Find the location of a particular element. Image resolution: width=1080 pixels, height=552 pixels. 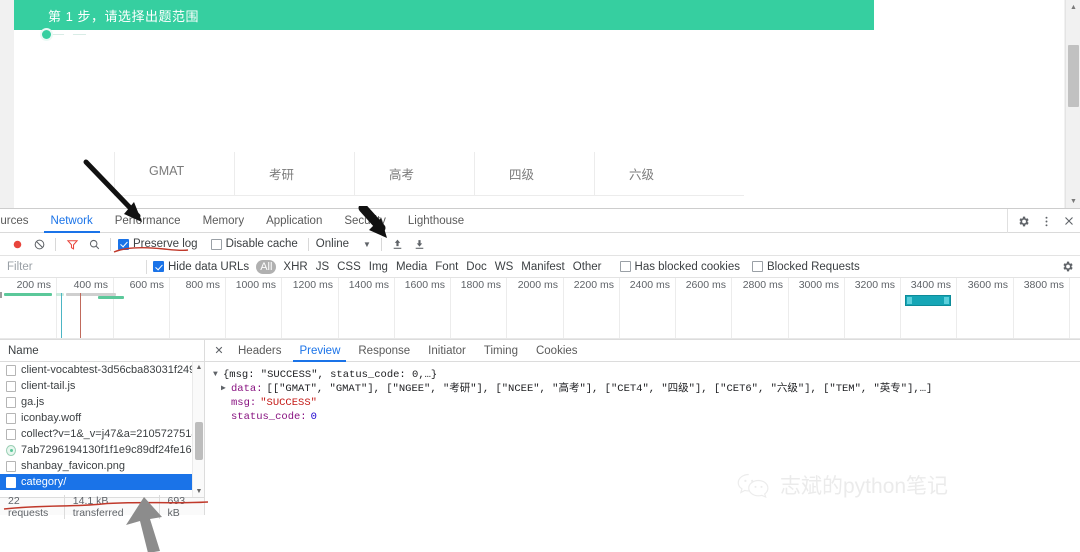

type-filter-doc: Doc is located at coordinates (476, 267).